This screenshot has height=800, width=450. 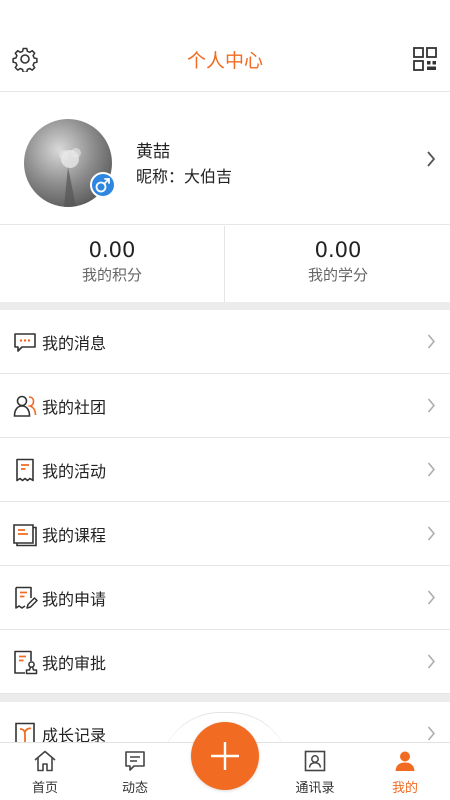 I want to click on top-header: 个人中心, so click(x=225, y=46).